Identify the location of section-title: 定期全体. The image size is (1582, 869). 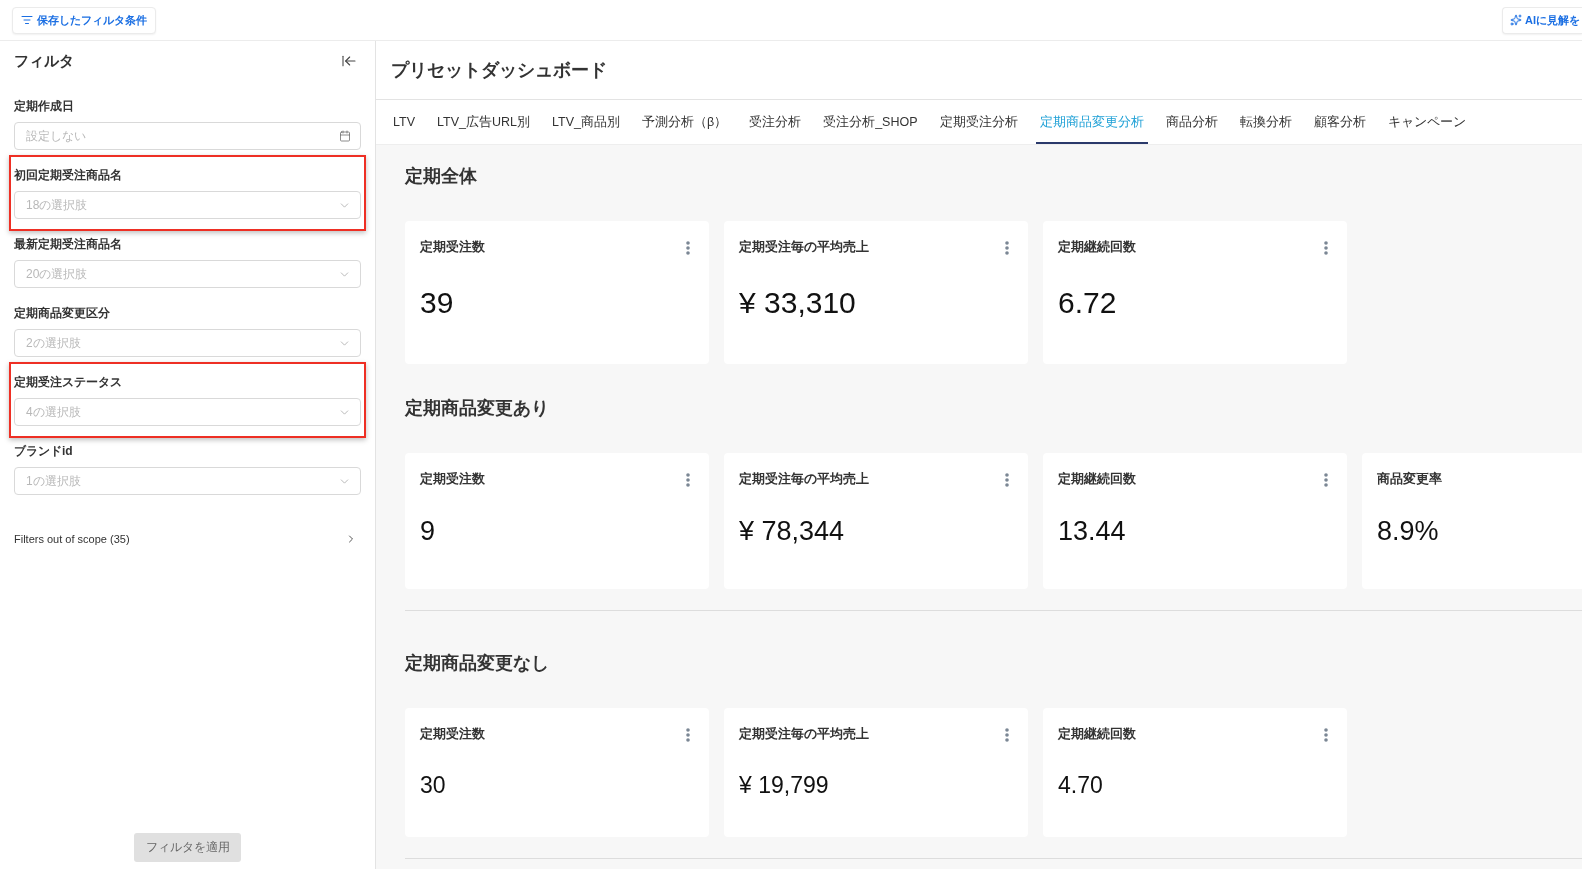
(441, 176).